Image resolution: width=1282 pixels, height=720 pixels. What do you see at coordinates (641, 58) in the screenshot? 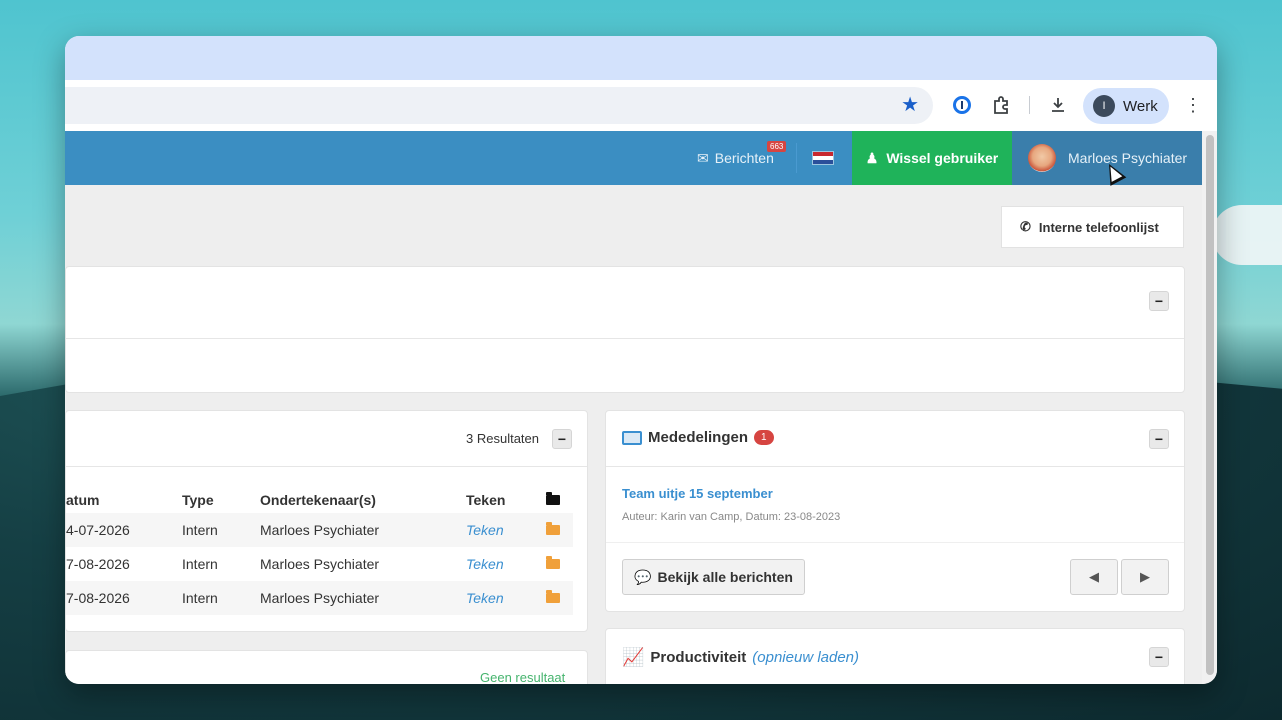
I see `tab-strip` at bounding box center [641, 58].